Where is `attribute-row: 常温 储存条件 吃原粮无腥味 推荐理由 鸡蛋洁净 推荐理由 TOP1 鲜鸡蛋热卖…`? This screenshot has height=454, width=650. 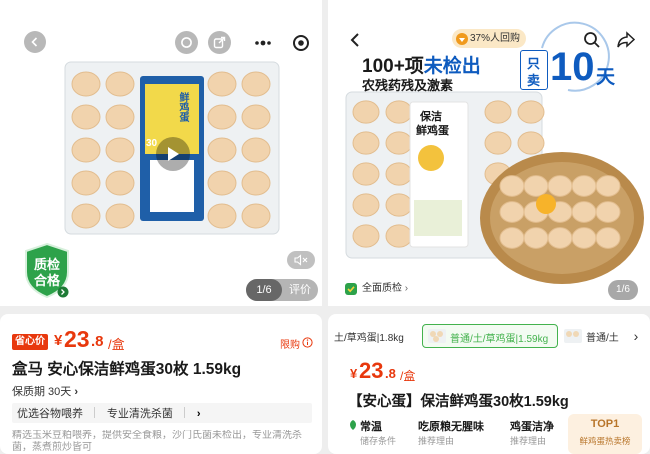 attribute-row: 常温 储存条件 吃原粮无腥味 推荐理由 鸡蛋洁净 推荐理由 TOP1 鲜鸡蛋热卖… is located at coordinates (498, 434).